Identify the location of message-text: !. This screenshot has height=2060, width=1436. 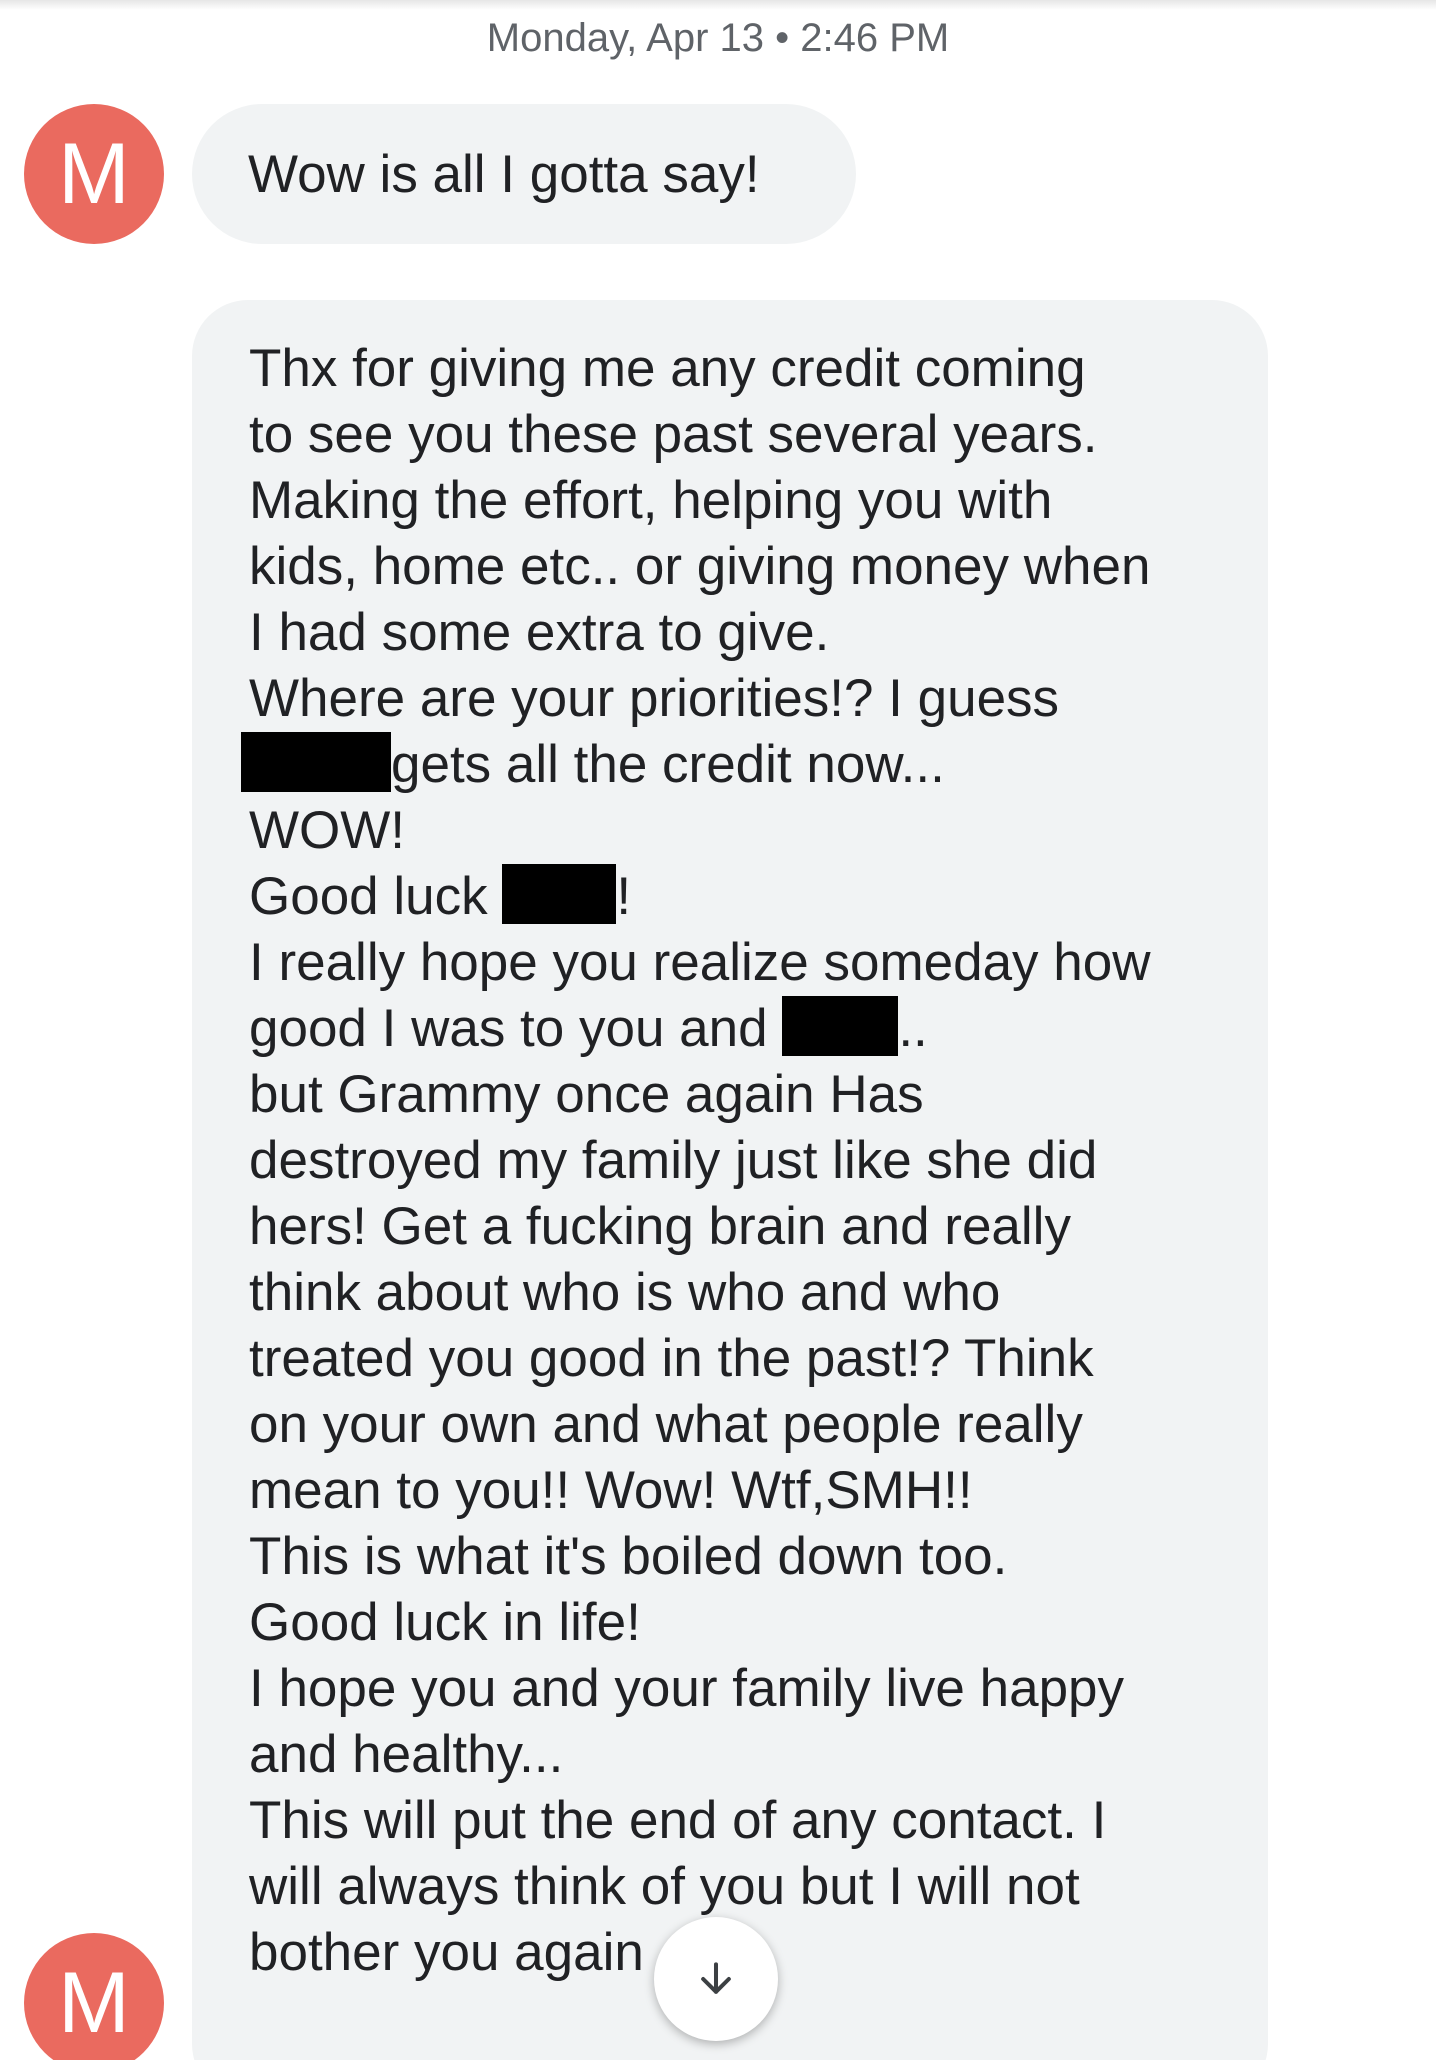
(624, 896).